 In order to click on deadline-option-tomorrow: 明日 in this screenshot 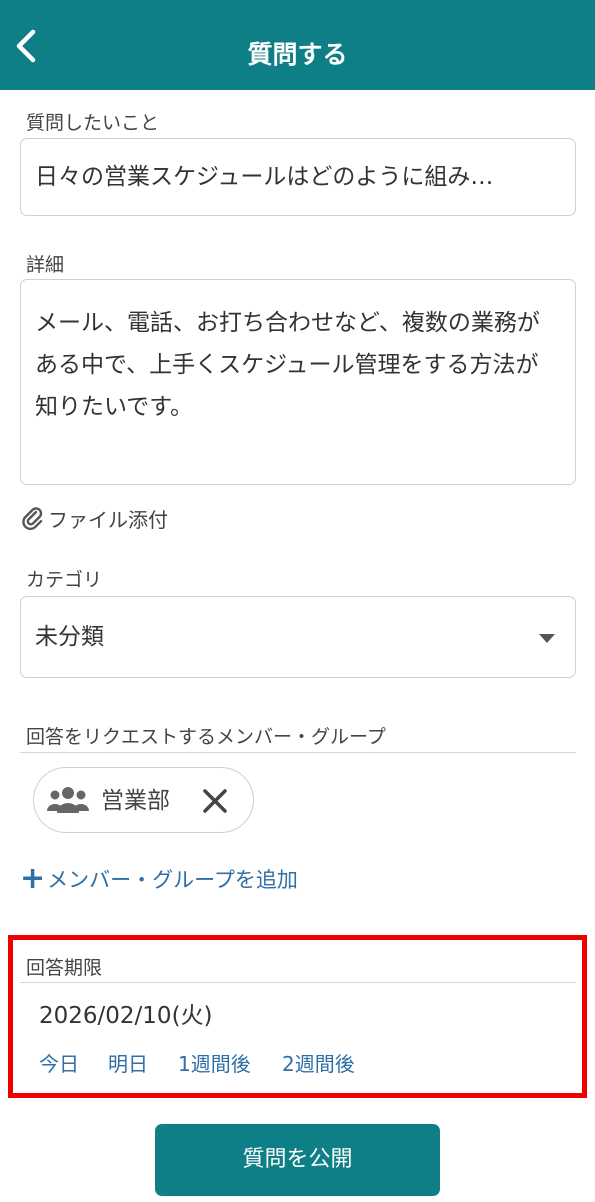, I will do `click(128, 1062)`.